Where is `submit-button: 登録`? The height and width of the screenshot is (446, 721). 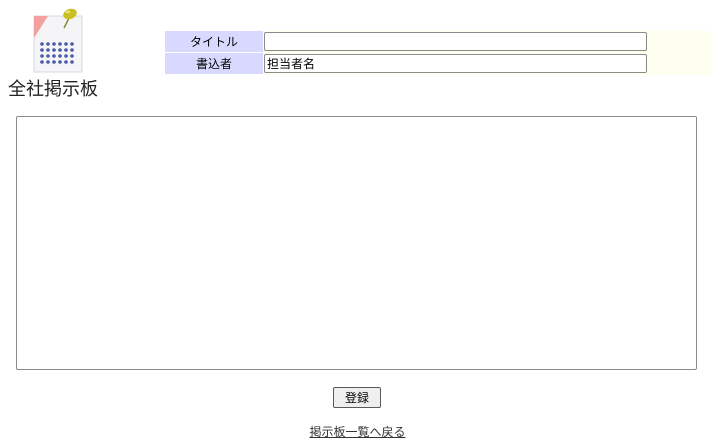
submit-button: 登録 is located at coordinates (357, 397).